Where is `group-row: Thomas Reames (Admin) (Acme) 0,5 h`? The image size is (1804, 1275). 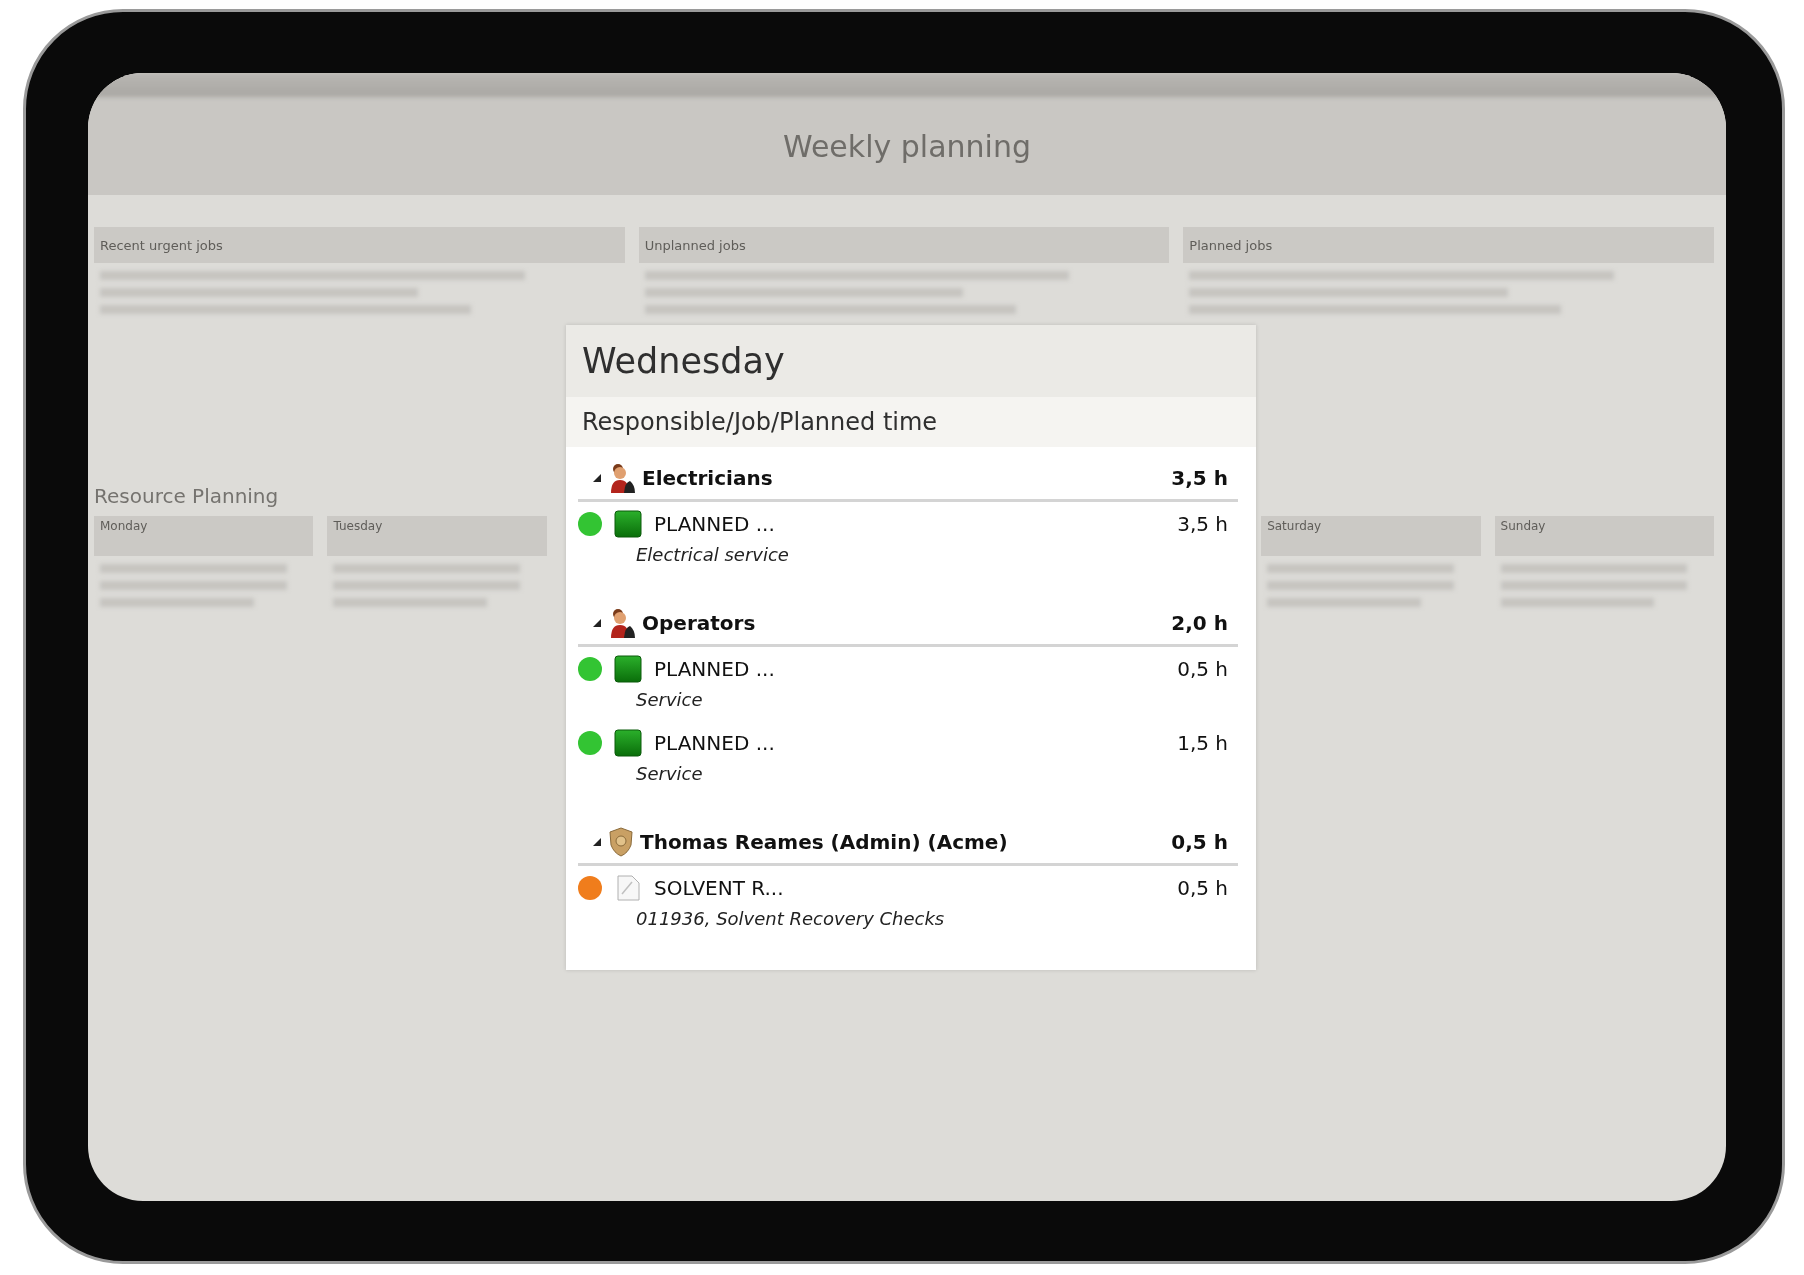
group-row: Thomas Reames (Admin) (Acme) 0,5 h is located at coordinates (908, 843).